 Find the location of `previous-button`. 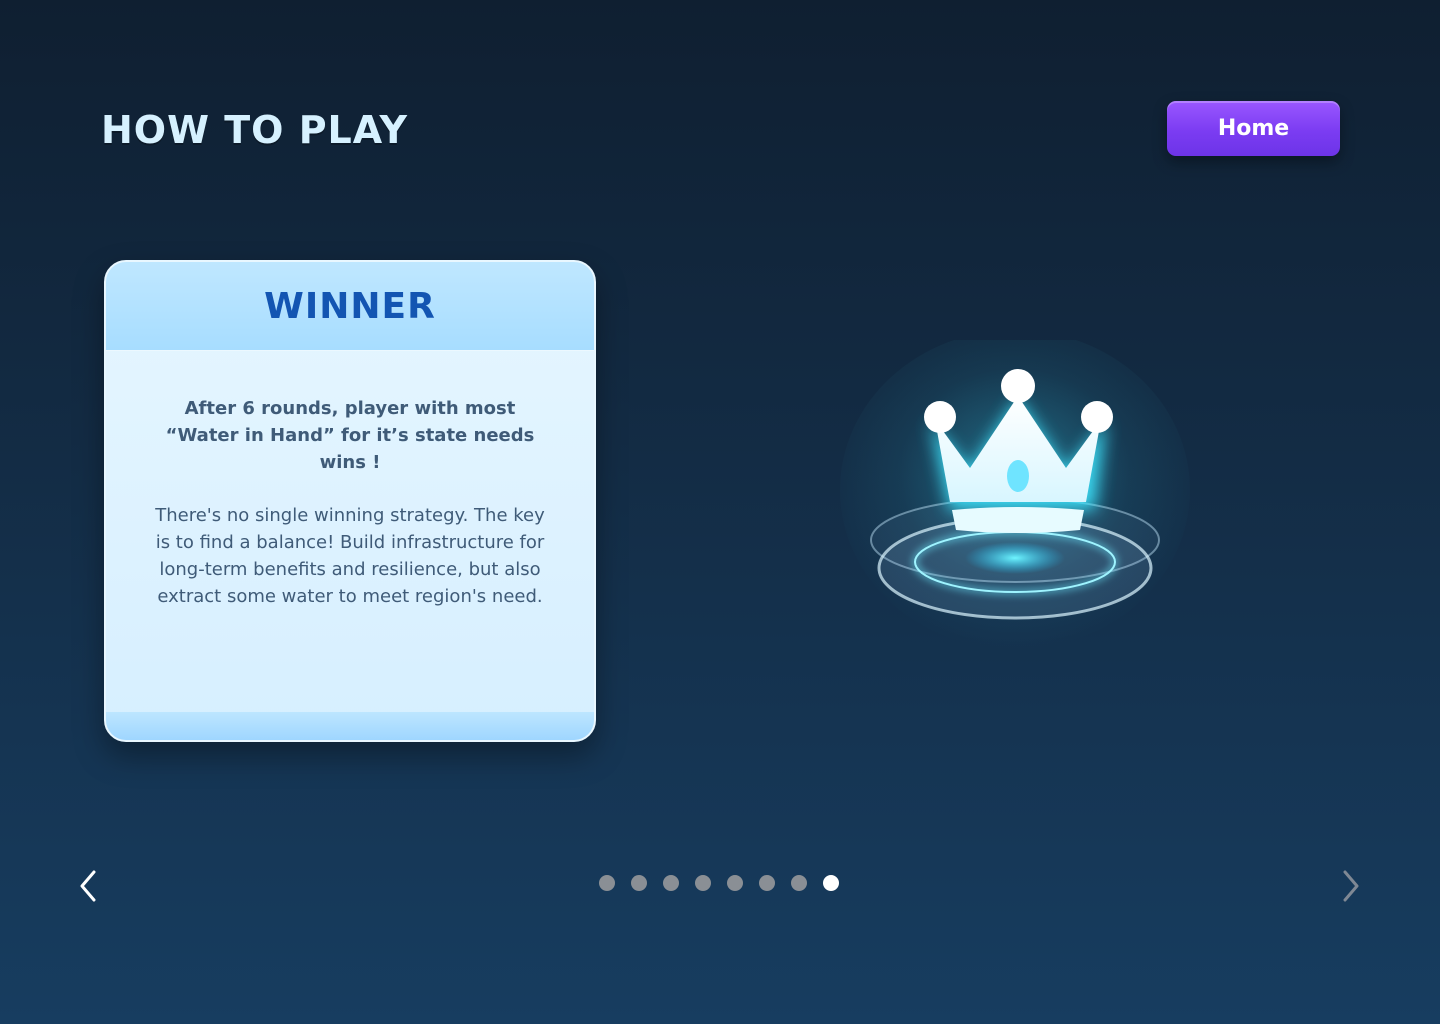

previous-button is located at coordinates (88, 886).